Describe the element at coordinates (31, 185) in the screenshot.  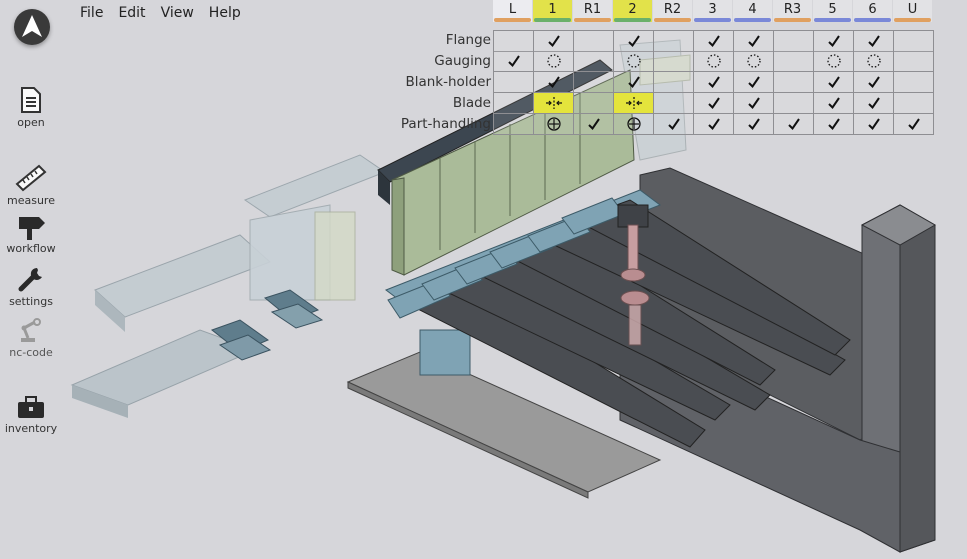
I see `measure-button: measure` at that location.